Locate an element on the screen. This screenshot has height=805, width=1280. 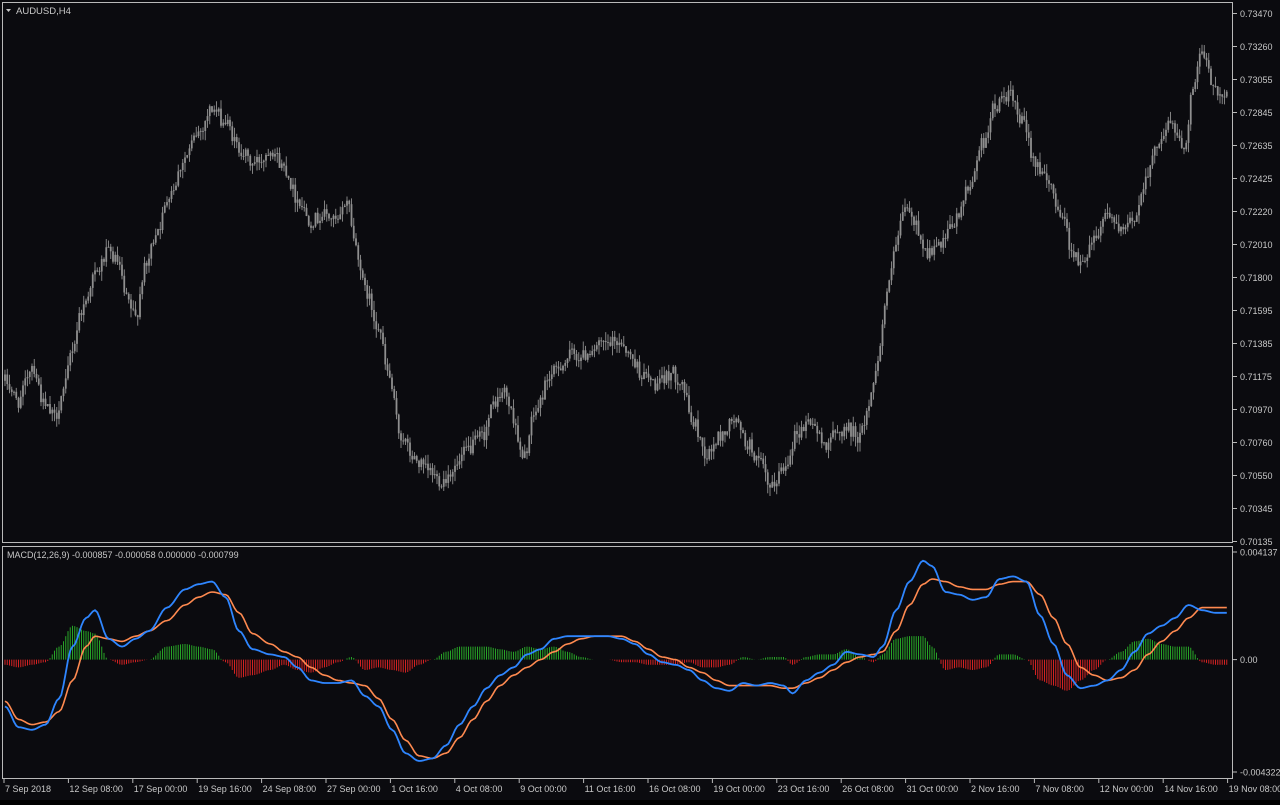
price-tick-label: 0.73260 is located at coordinates (1256, 47).